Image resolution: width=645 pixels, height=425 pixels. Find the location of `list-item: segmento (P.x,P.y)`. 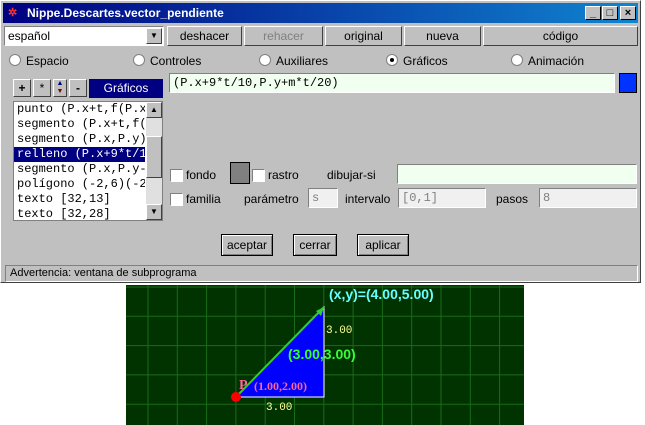

list-item: segmento (P.x,P.y) is located at coordinates (79, 139).